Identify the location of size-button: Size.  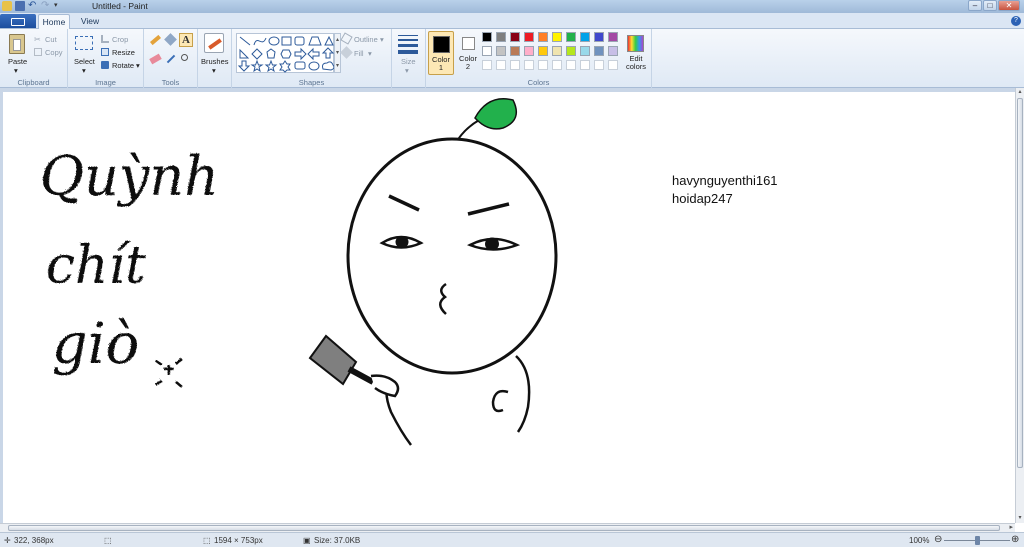
(408, 61).